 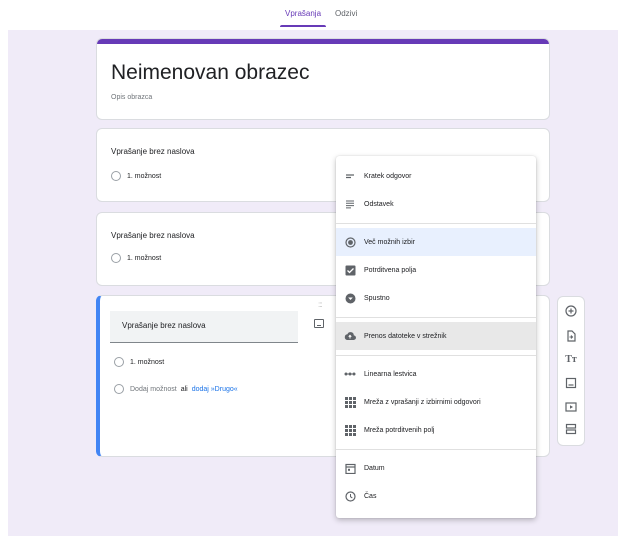 What do you see at coordinates (350, 336) in the screenshot?
I see `cloud-upload-icon` at bounding box center [350, 336].